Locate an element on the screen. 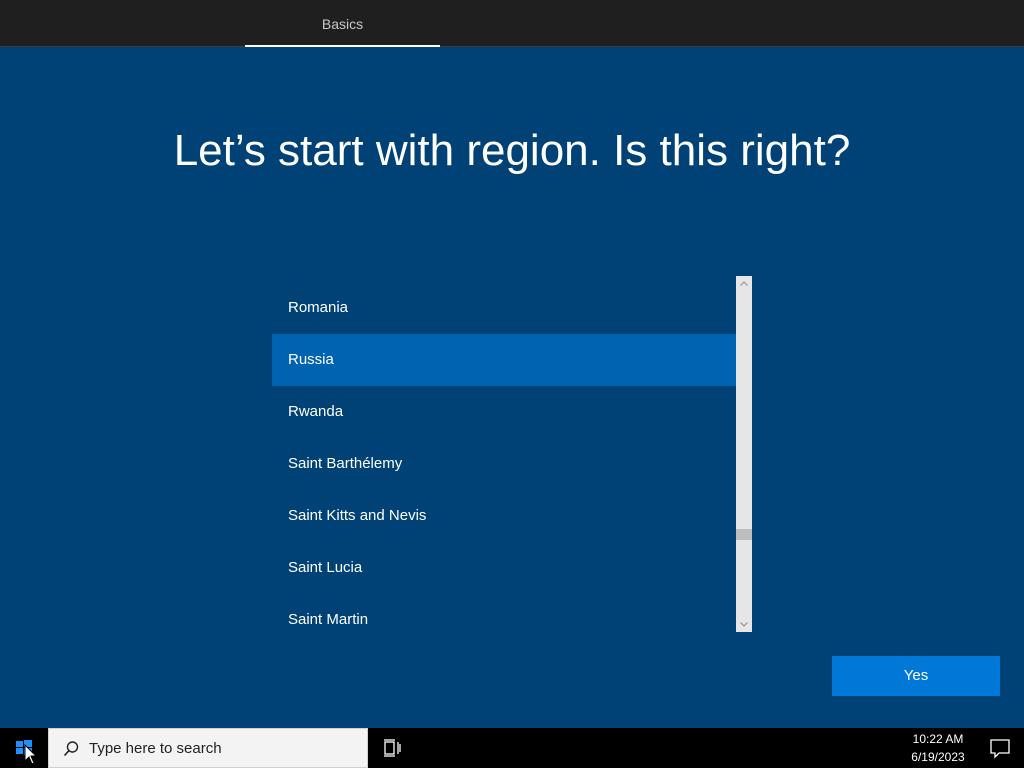 The height and width of the screenshot is (768, 1024). search-icon is located at coordinates (71, 749).